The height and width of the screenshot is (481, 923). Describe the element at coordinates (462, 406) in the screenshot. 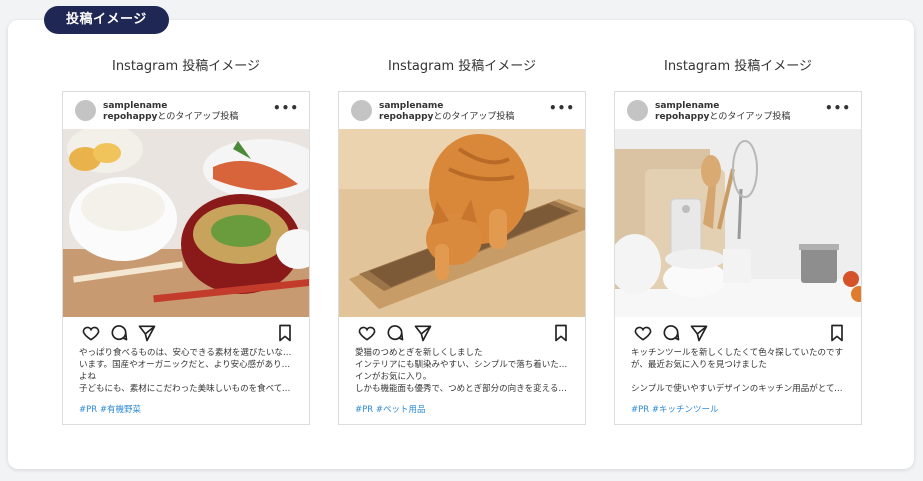

I see `hashtags: #PR #ペット用品` at that location.